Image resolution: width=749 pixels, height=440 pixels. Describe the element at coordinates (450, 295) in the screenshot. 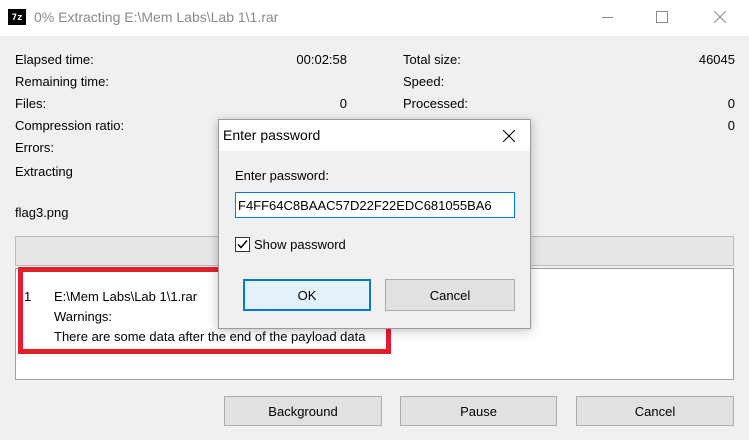

I see `dialog-cancel-button: Cancel` at that location.